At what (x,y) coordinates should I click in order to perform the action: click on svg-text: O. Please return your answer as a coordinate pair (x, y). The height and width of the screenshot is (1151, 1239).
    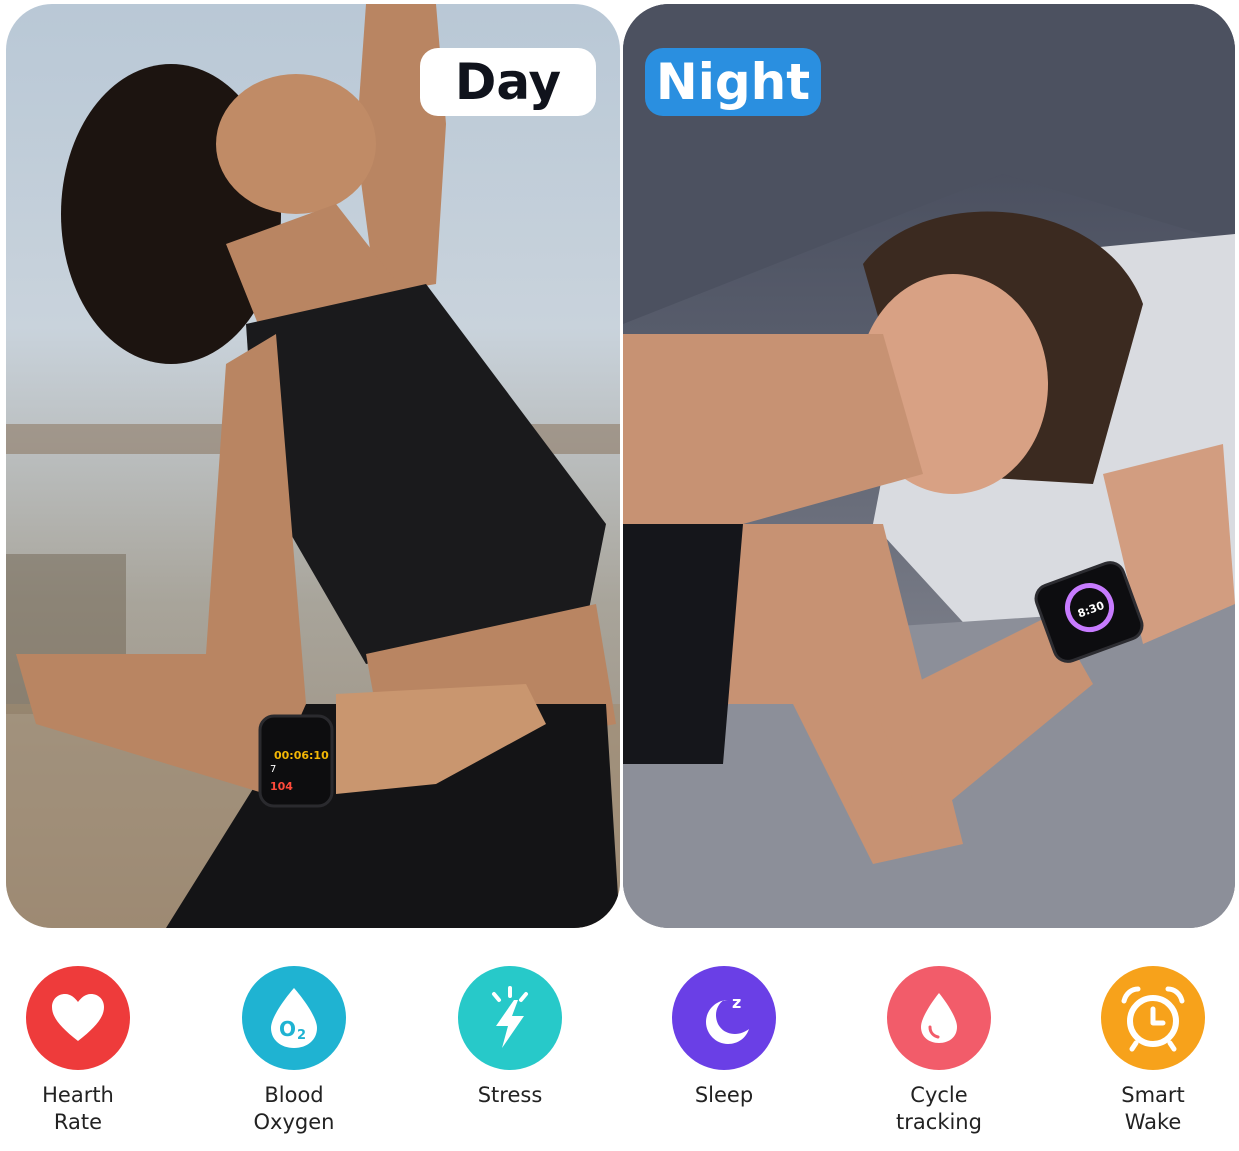
    Looking at the image, I should click on (287, 1029).